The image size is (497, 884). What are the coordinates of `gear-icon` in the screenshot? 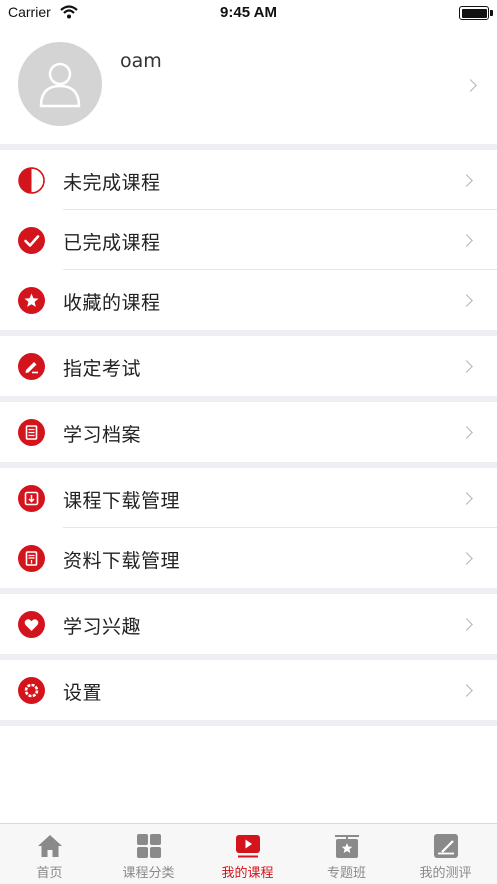 It's located at (31, 690).